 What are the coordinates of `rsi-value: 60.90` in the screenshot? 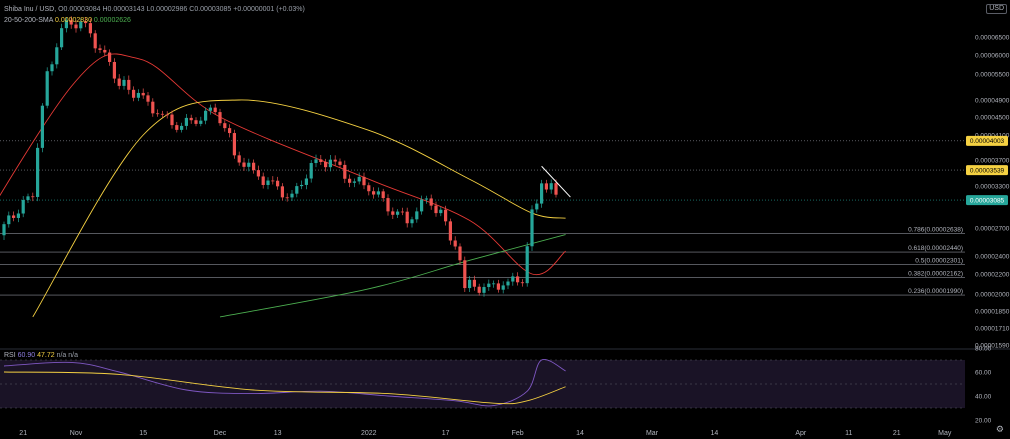 It's located at (26, 355).